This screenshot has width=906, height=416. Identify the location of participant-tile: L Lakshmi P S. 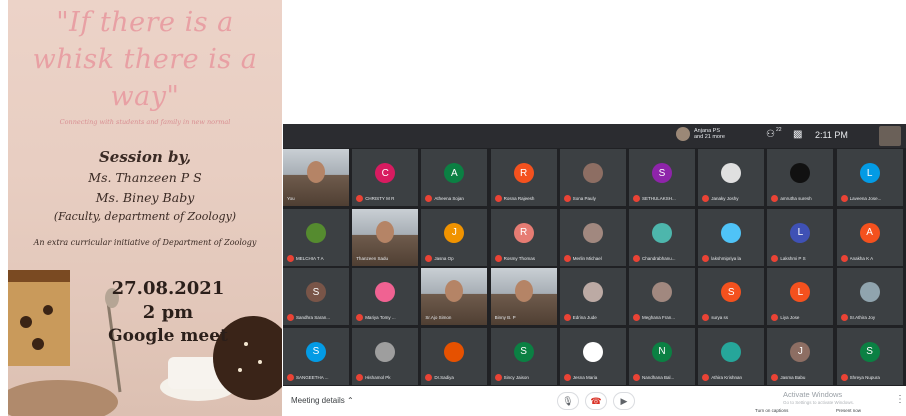
(800, 237).